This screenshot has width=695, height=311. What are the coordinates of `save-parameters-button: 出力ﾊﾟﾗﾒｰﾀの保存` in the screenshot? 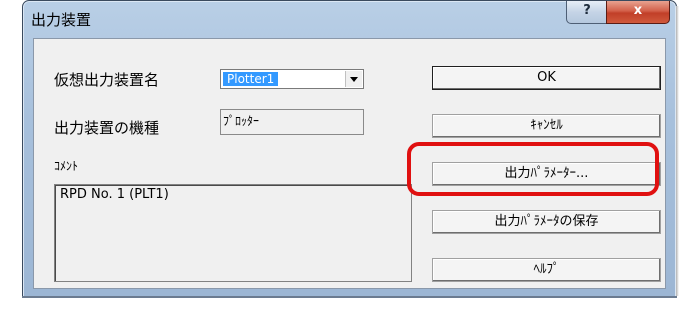 It's located at (546, 222).